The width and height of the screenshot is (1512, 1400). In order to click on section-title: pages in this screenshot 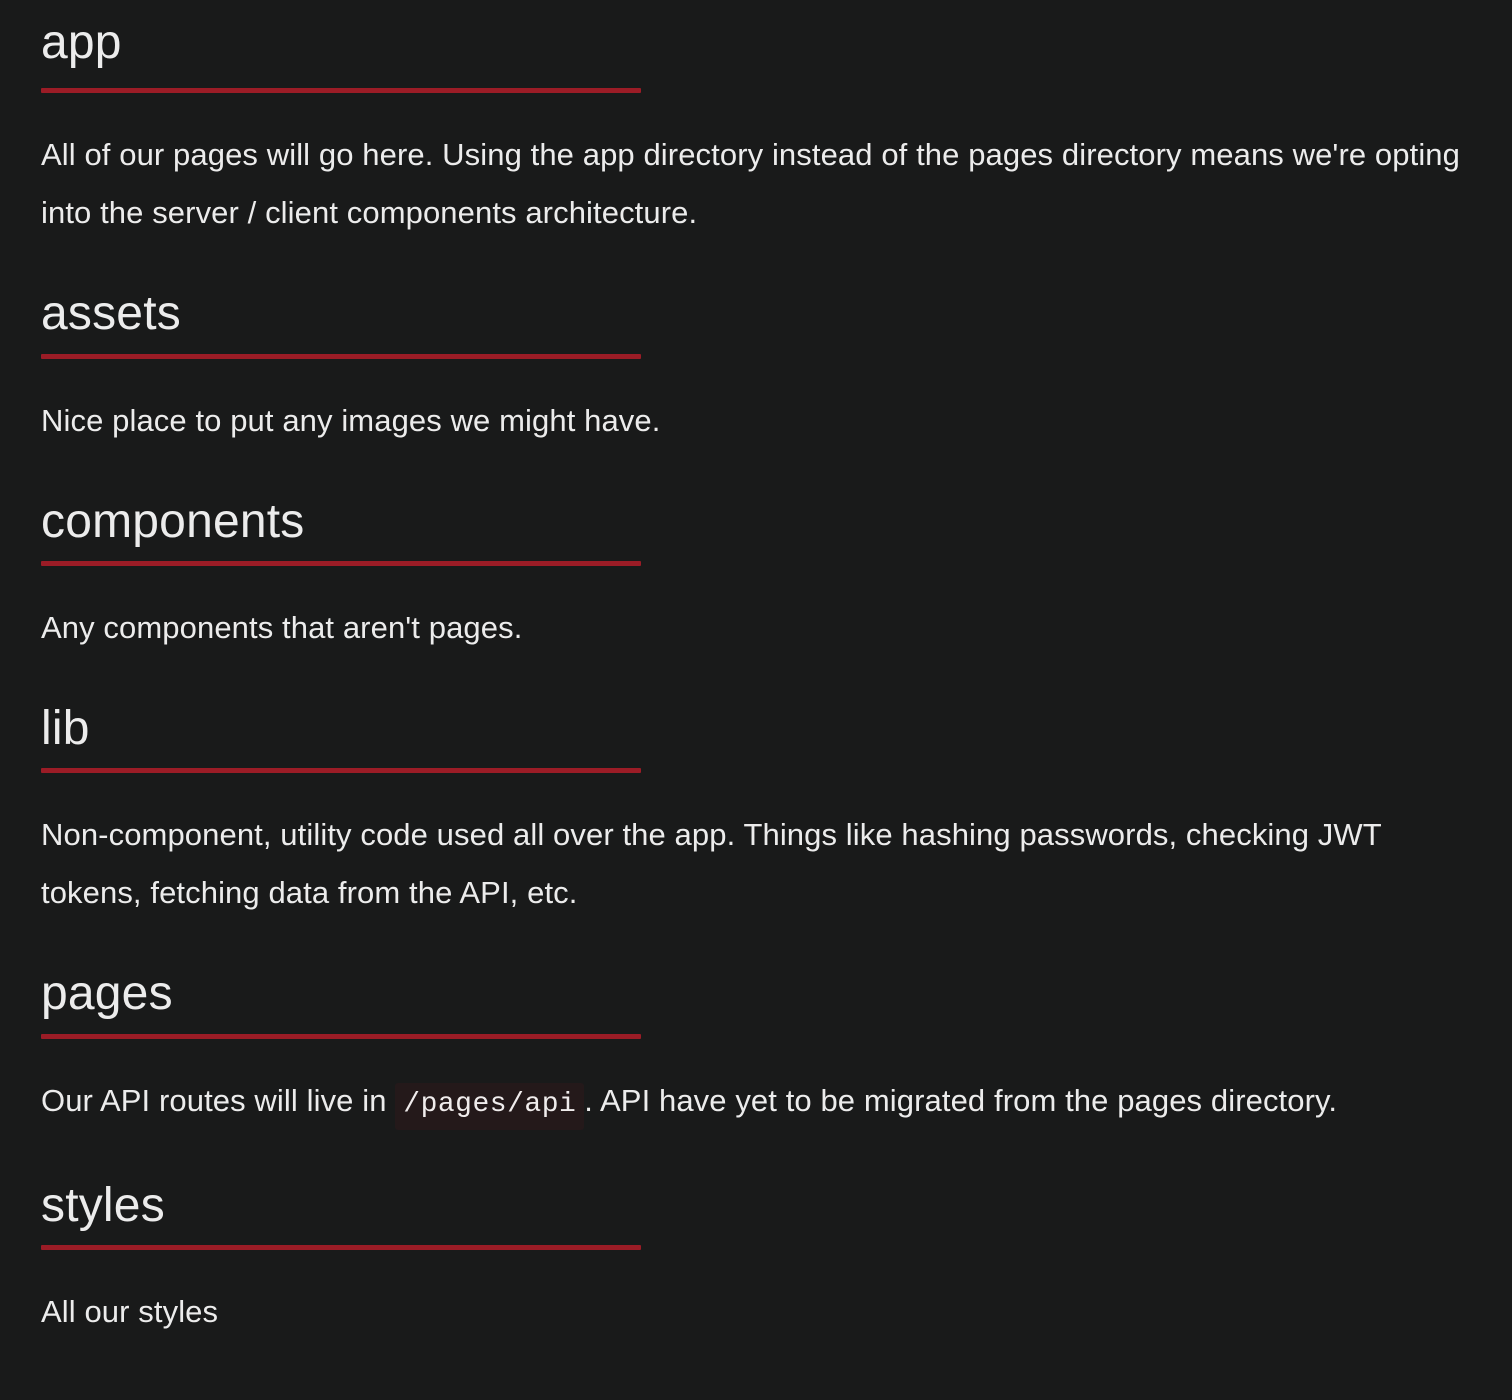, I will do `click(107, 993)`.